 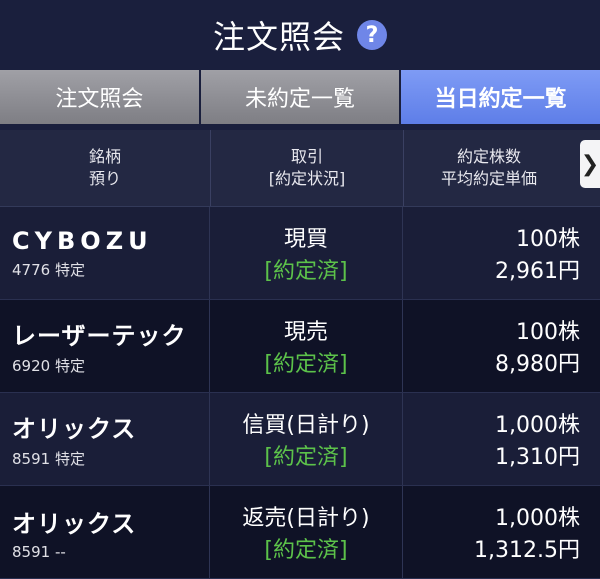 I want to click on page-title: 注文照会, so click(x=278, y=37).